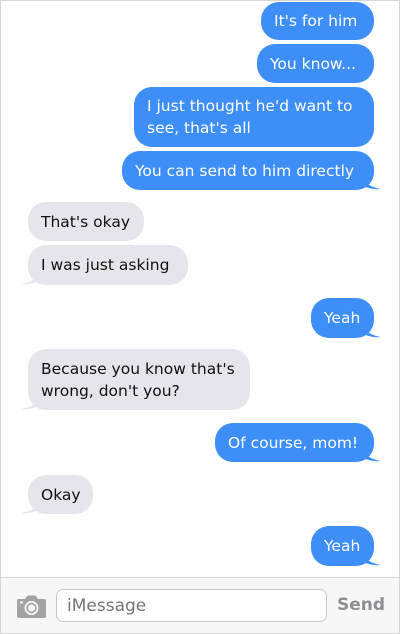  I want to click on message-text: It's for him, so click(316, 21).